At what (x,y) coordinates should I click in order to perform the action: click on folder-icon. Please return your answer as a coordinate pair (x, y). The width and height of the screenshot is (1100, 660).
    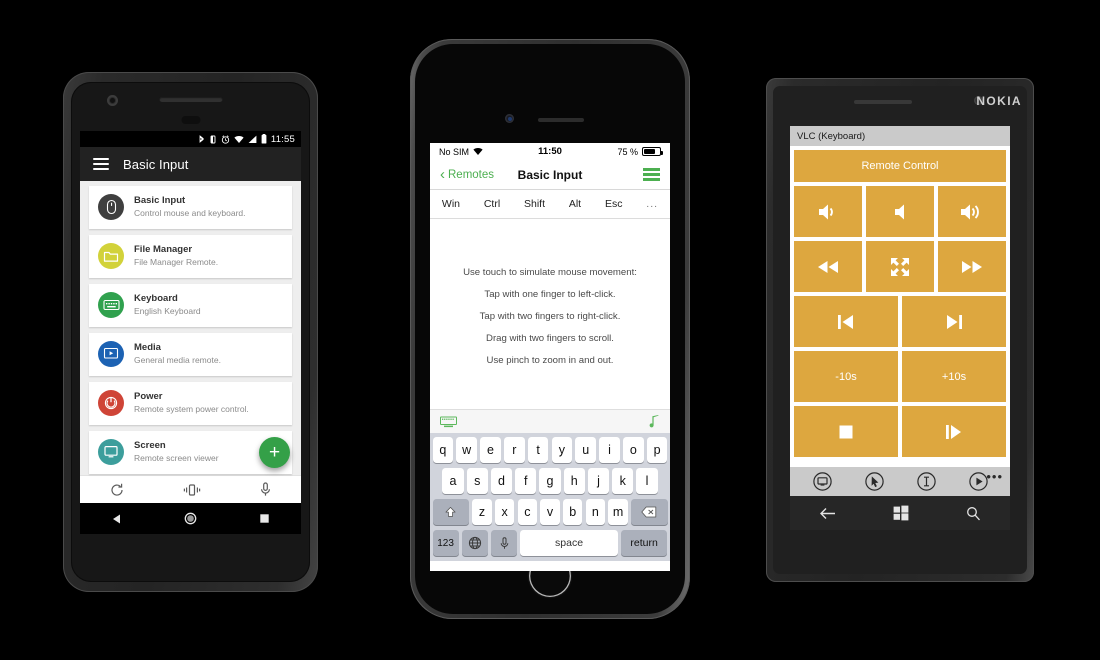
    Looking at the image, I should click on (111, 256).